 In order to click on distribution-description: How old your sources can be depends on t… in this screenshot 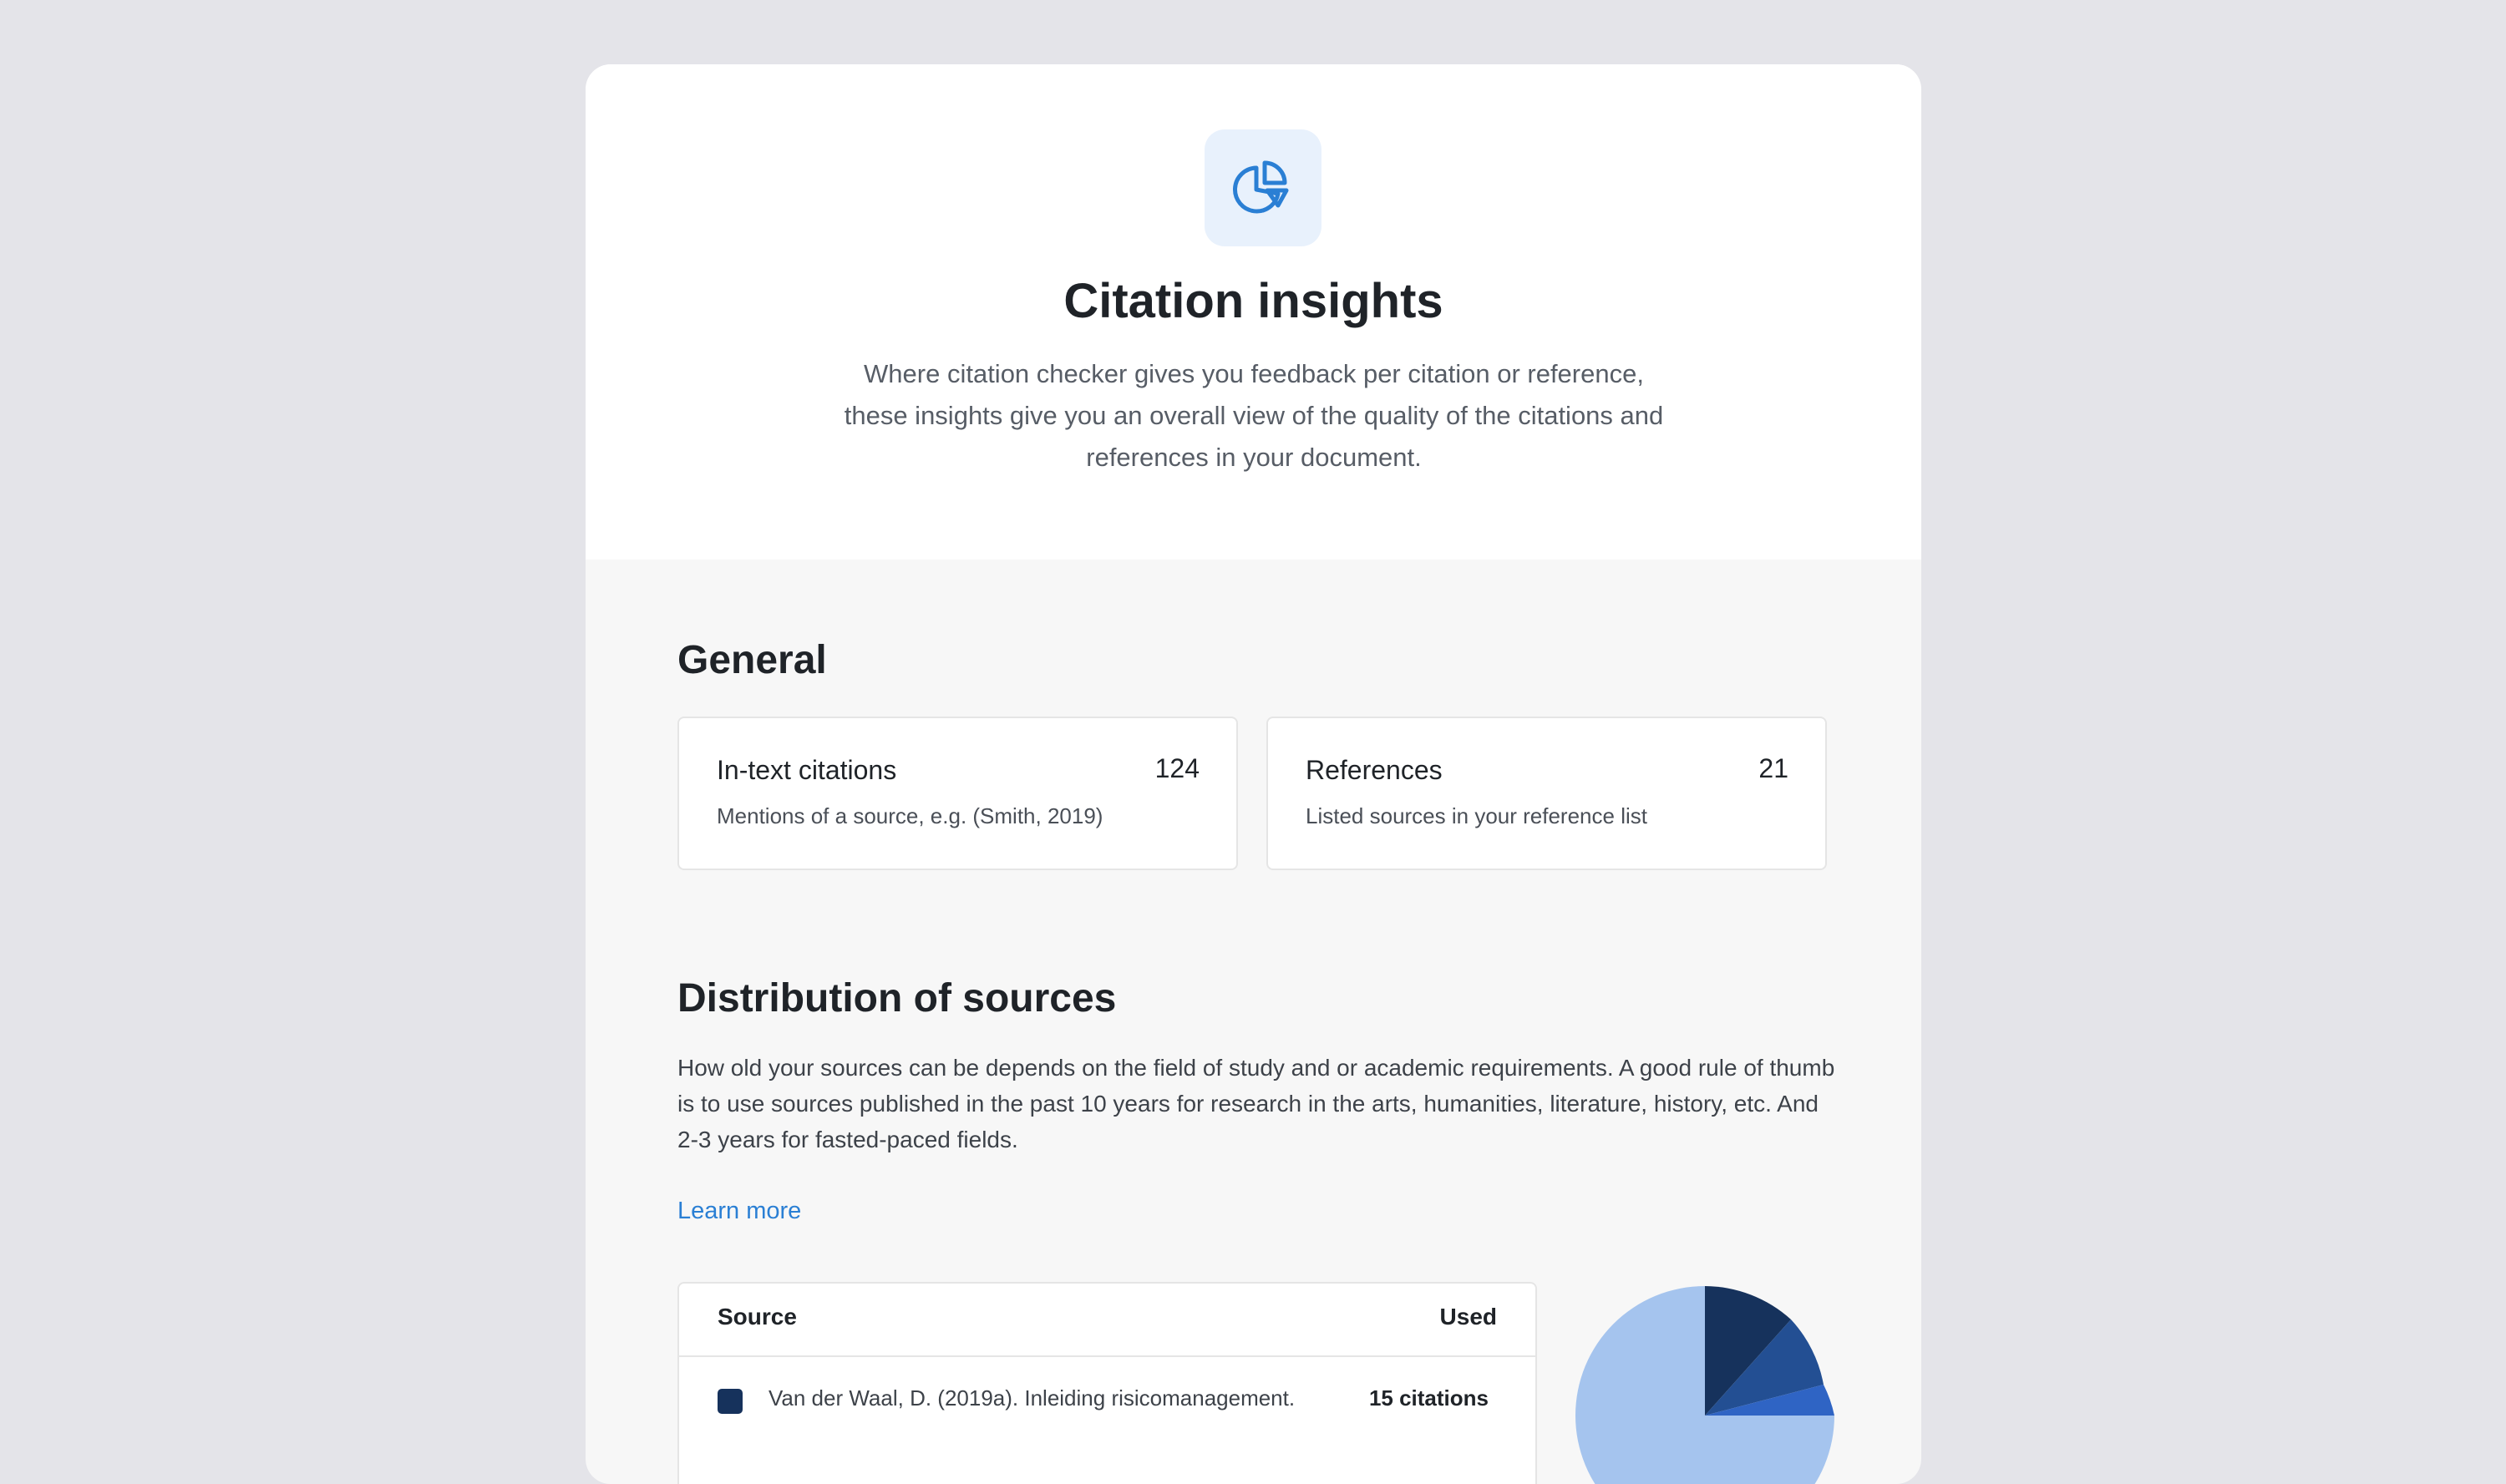, I will do `click(1256, 1104)`.